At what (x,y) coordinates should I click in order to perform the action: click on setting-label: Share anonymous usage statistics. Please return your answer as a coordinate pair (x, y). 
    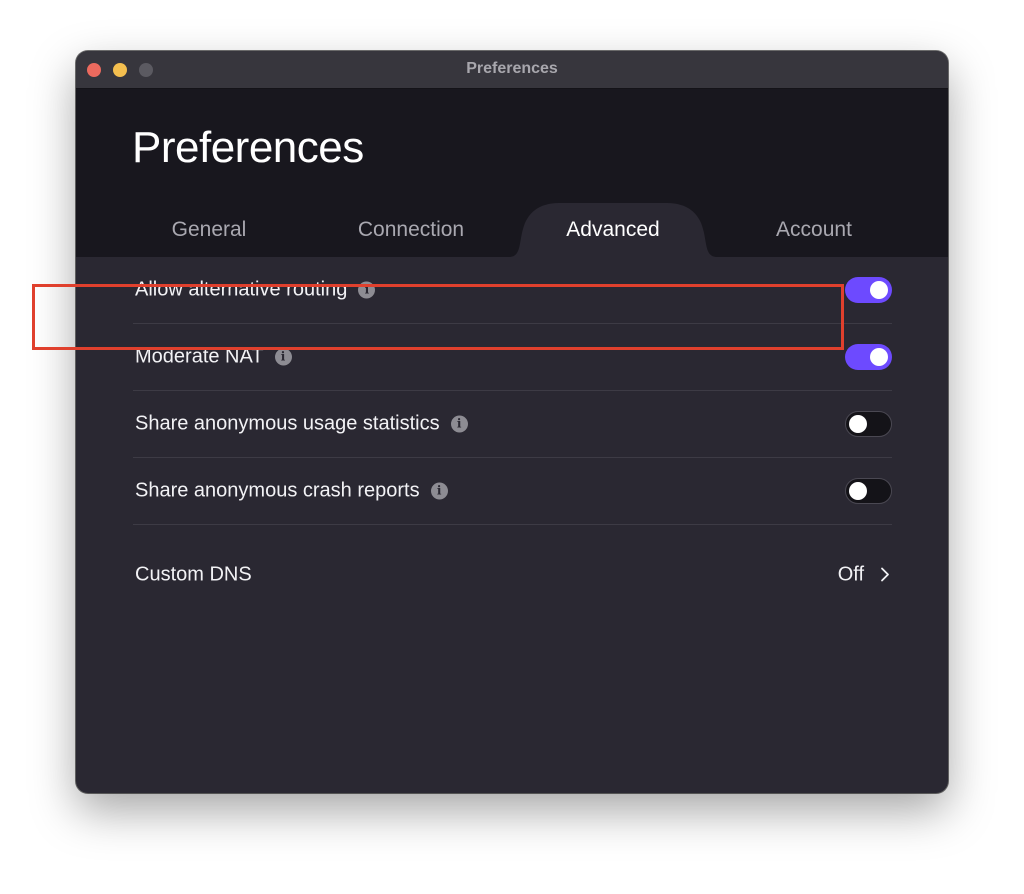
    Looking at the image, I should click on (287, 423).